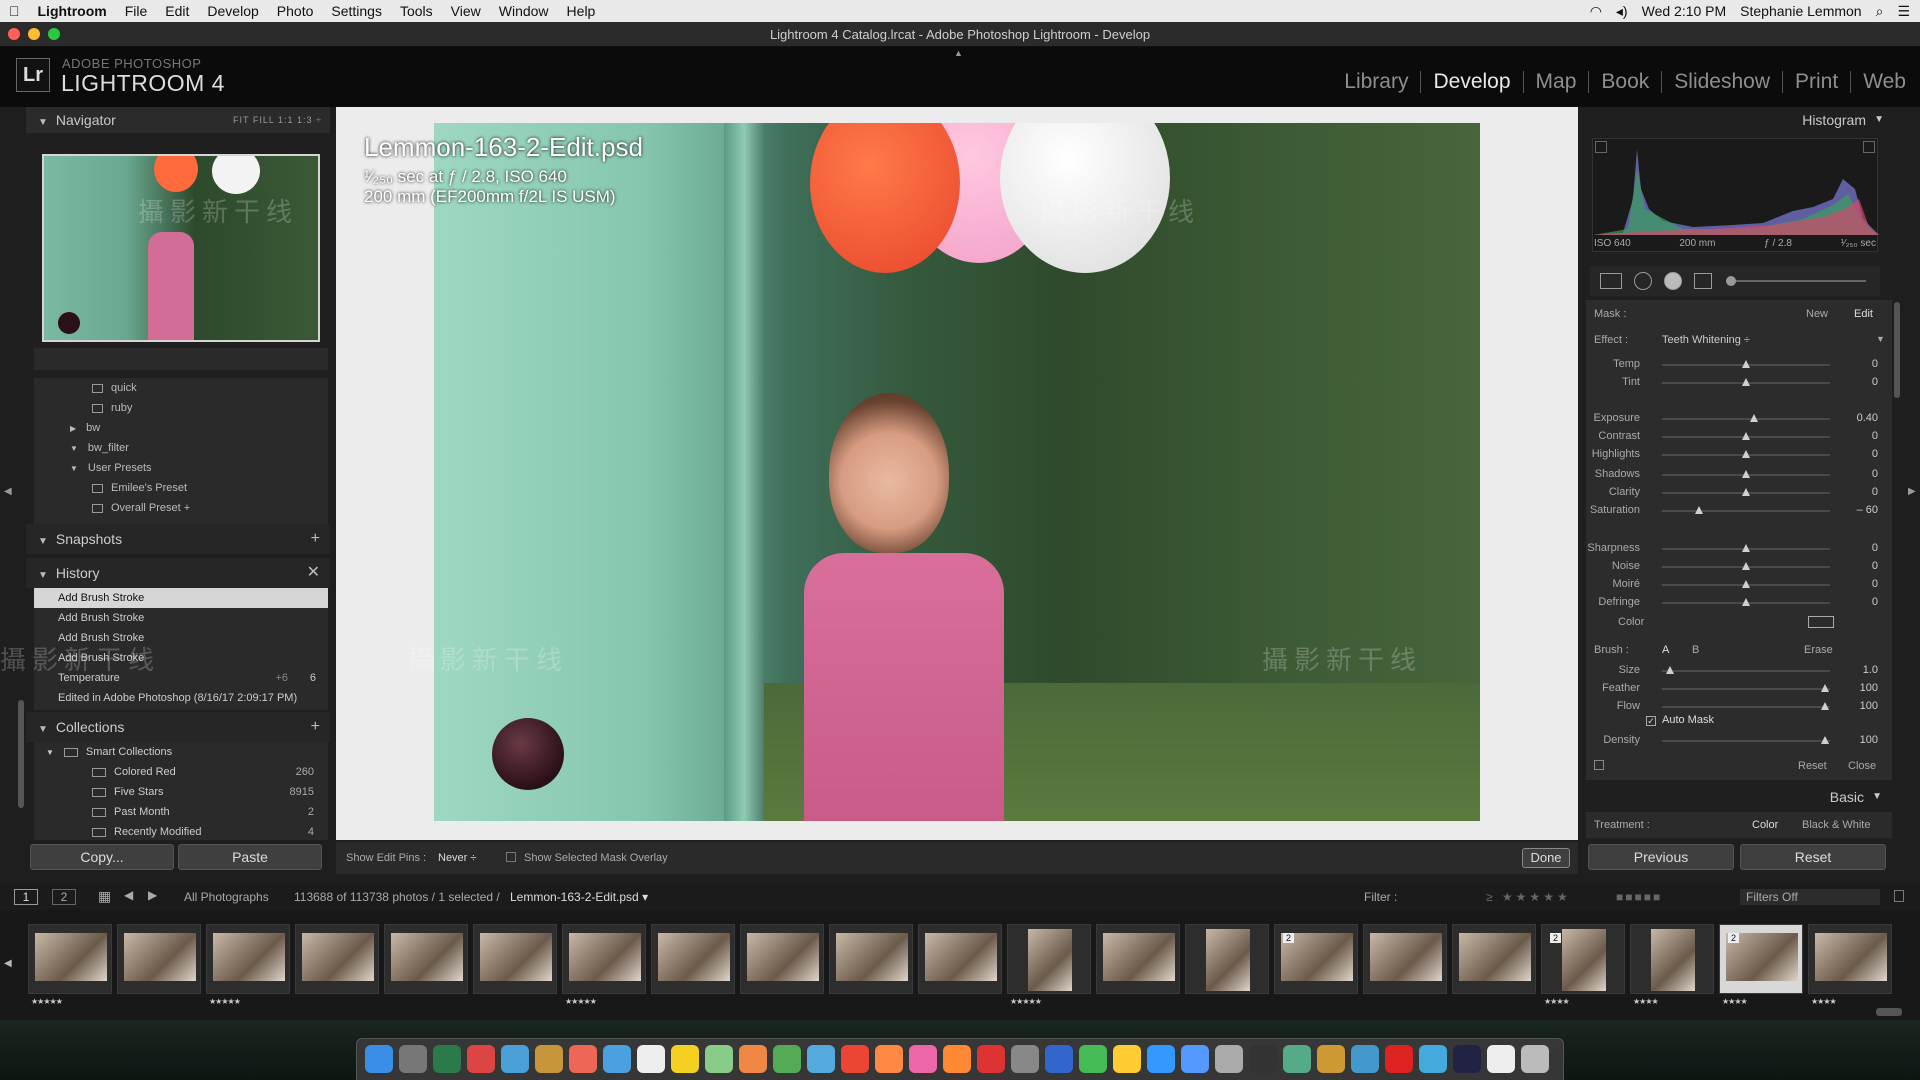 This screenshot has height=1080, width=1920. What do you see at coordinates (583, 1059) in the screenshot?
I see `dock-calendar-icon` at bounding box center [583, 1059].